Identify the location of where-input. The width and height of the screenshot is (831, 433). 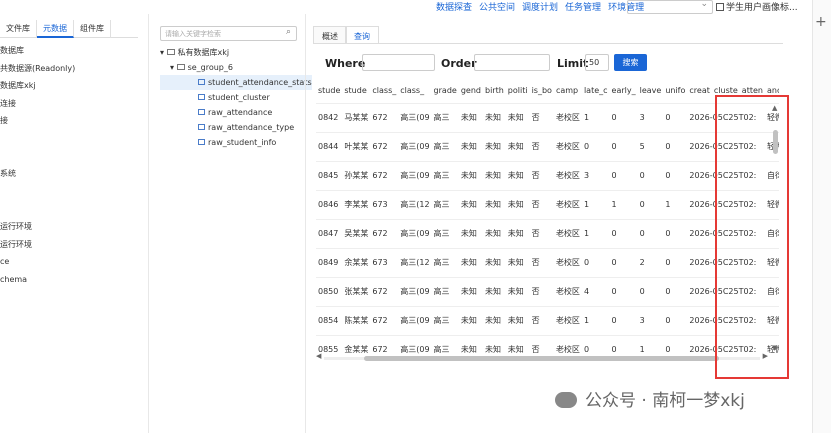
(398, 62).